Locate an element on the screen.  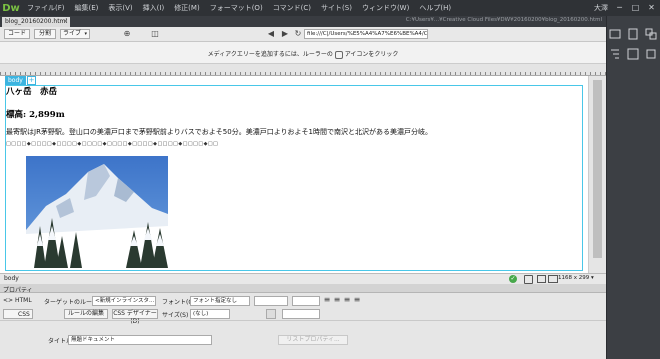
font-select: フォント指定なし is located at coordinates (220, 301).